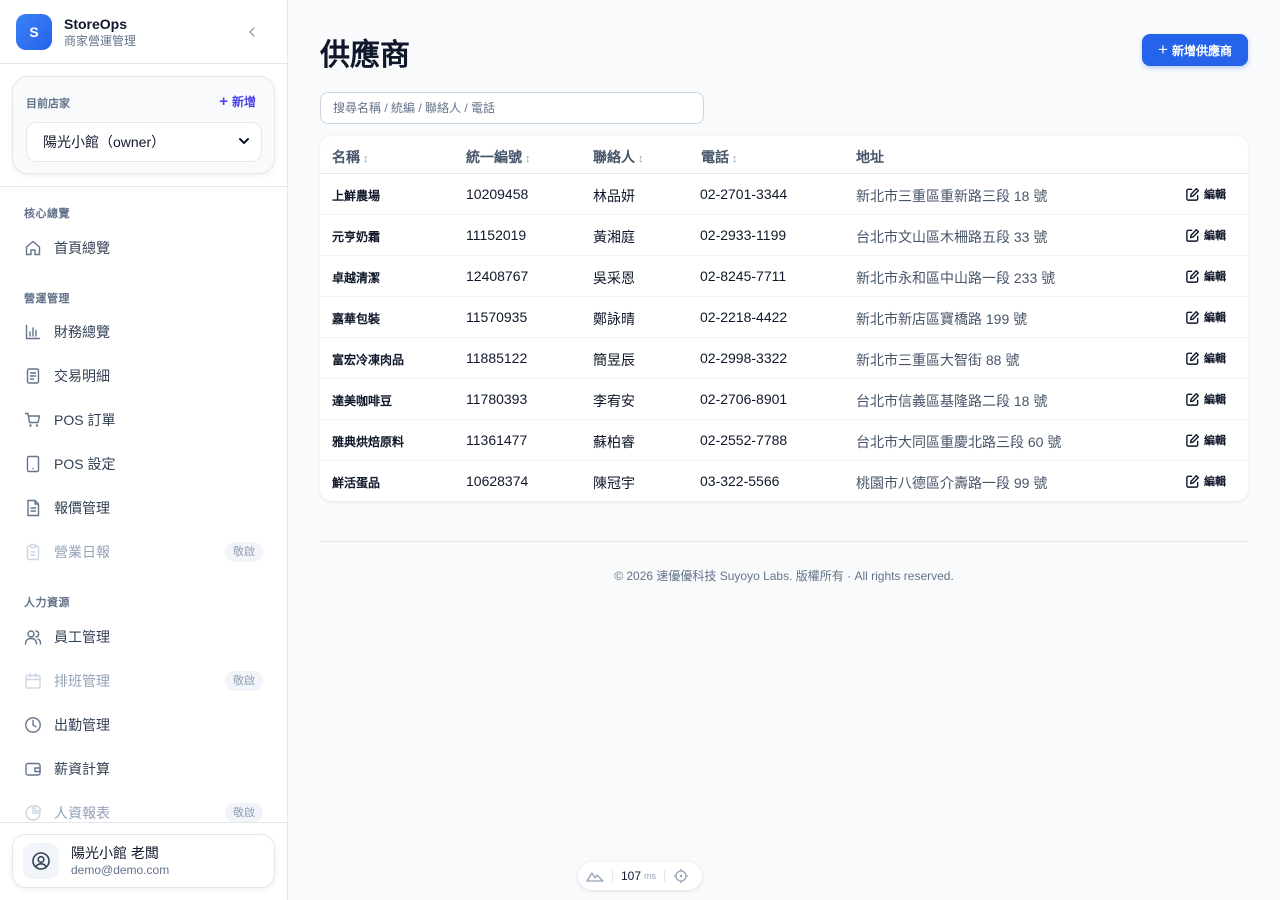 This screenshot has width=1280, height=900. I want to click on column-header-tax-id: 統一編號 ↕, so click(498, 157).